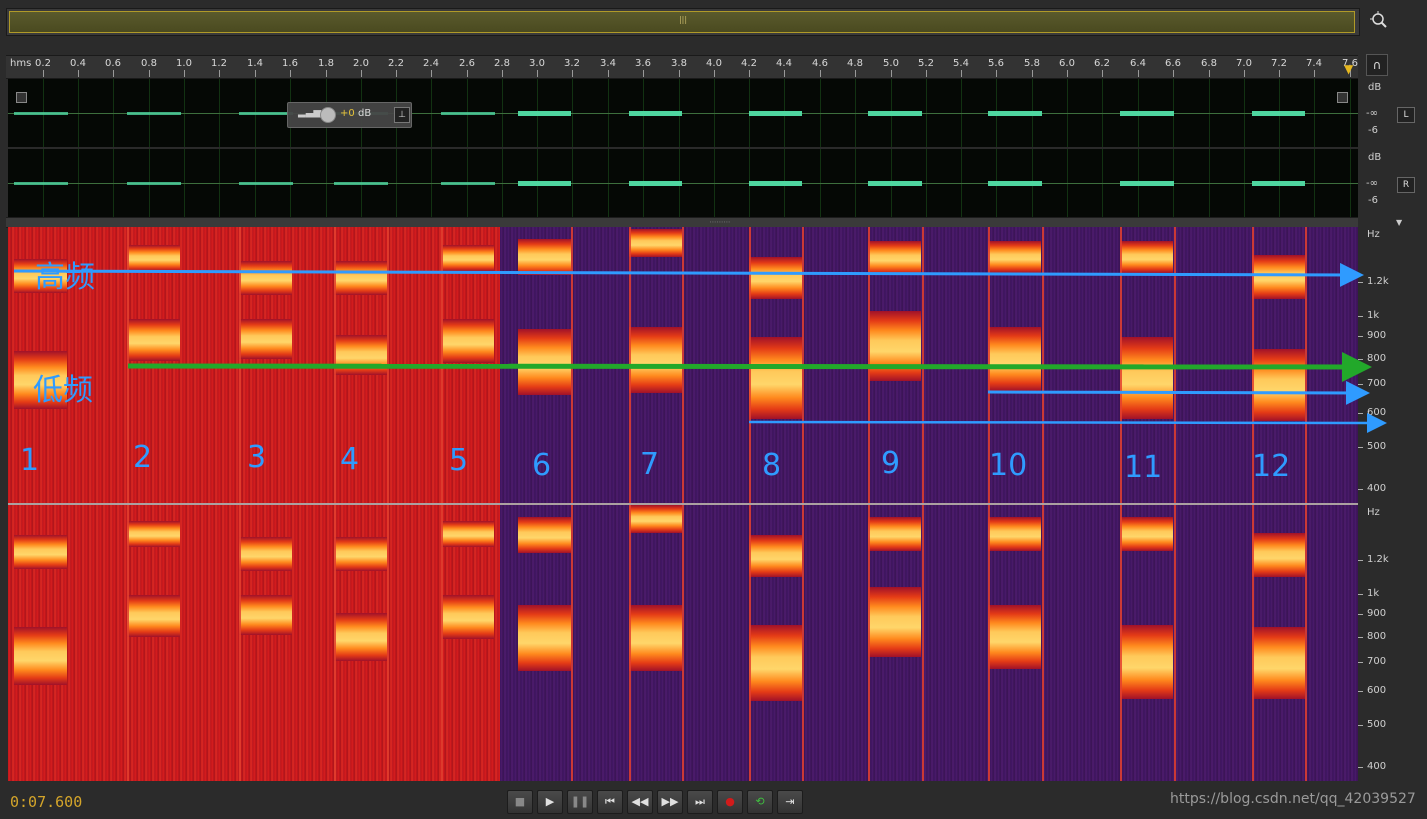  Describe the element at coordinates (610, 802) in the screenshot. I see `go-to-start-icon: ⏮` at that location.